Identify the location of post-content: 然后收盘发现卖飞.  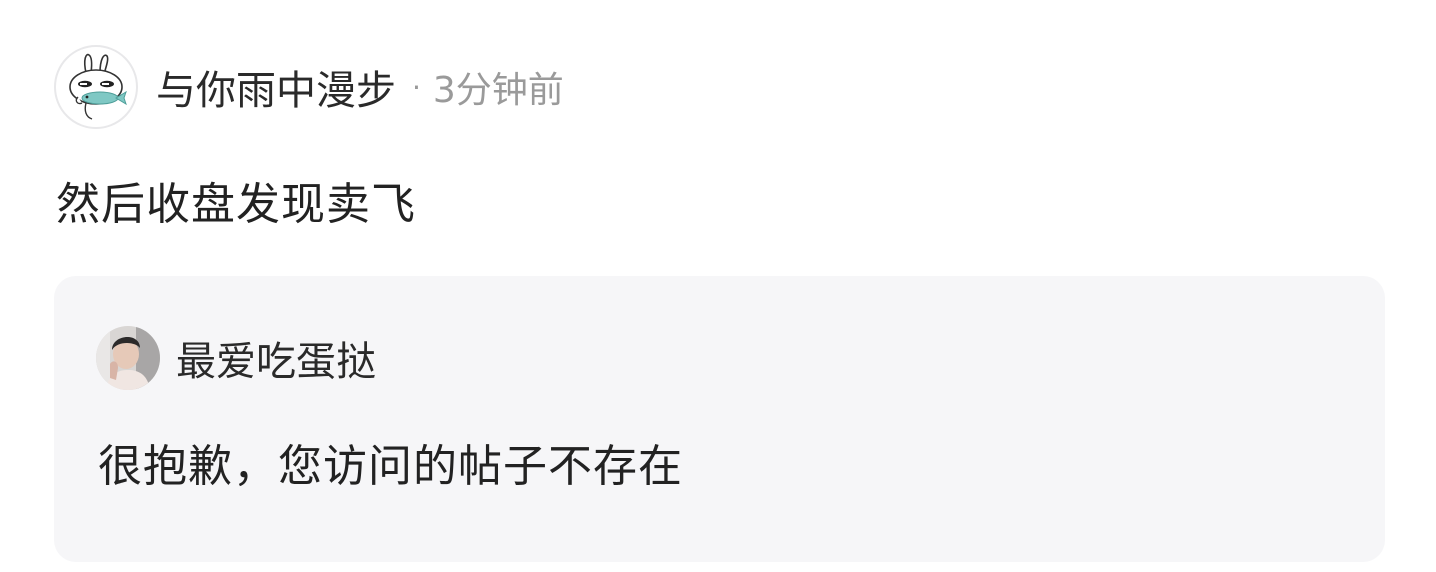
(236, 204).